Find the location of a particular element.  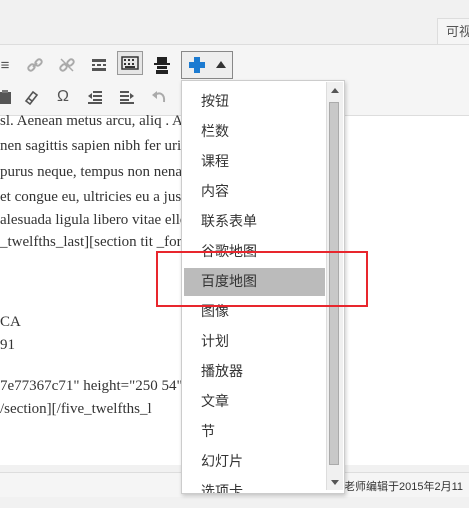

content-line: /section][/five_twelfths_l is located at coordinates (76, 409).